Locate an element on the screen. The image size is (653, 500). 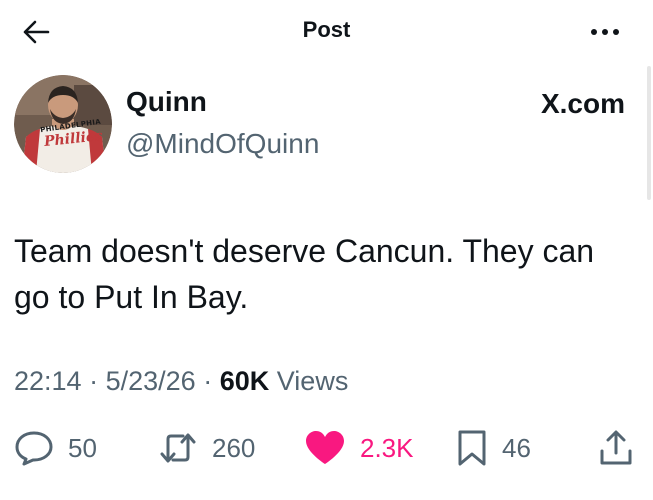
post-time: 22:14 is located at coordinates (48, 381).